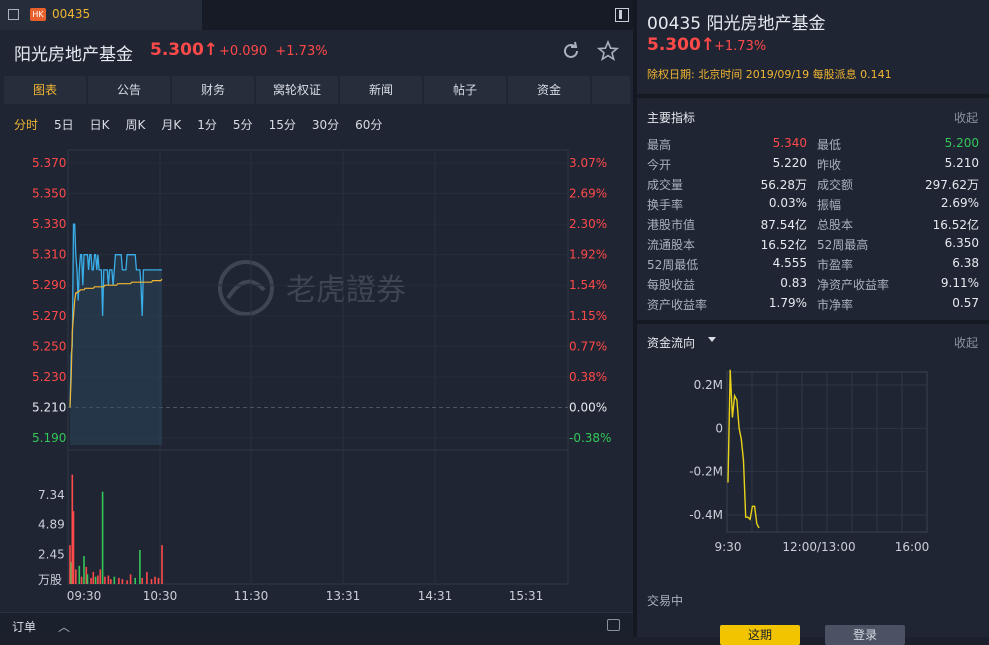 Image resolution: width=989 pixels, height=645 pixels. I want to click on period-weekly: 周K, so click(136, 124).